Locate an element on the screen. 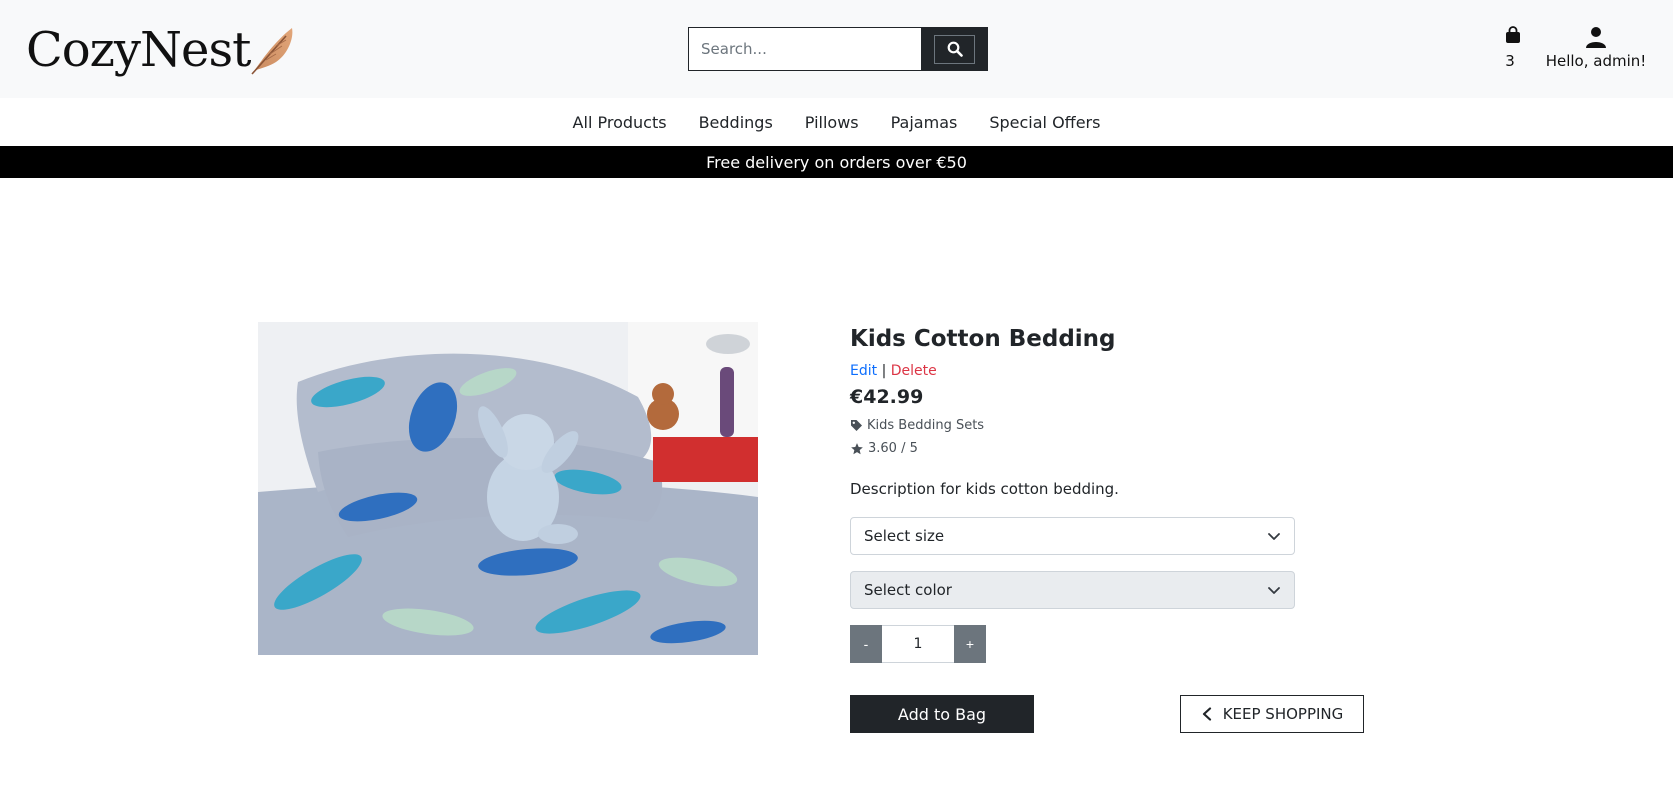  delivery-banner-text: Free delivery on orders over €50 is located at coordinates (836, 162).